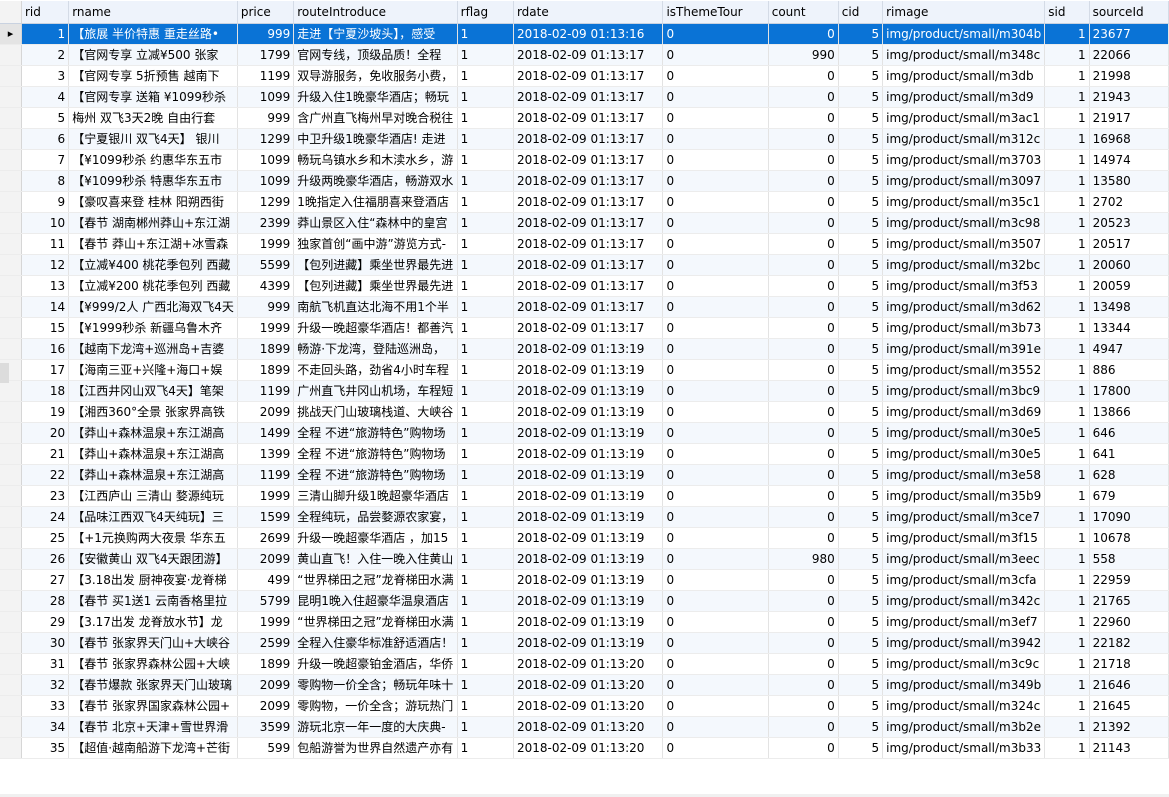 The width and height of the screenshot is (1169, 797). Describe the element at coordinates (964, 538) in the screenshot. I see `cell-rimage: img/product/small/m3f15` at that location.